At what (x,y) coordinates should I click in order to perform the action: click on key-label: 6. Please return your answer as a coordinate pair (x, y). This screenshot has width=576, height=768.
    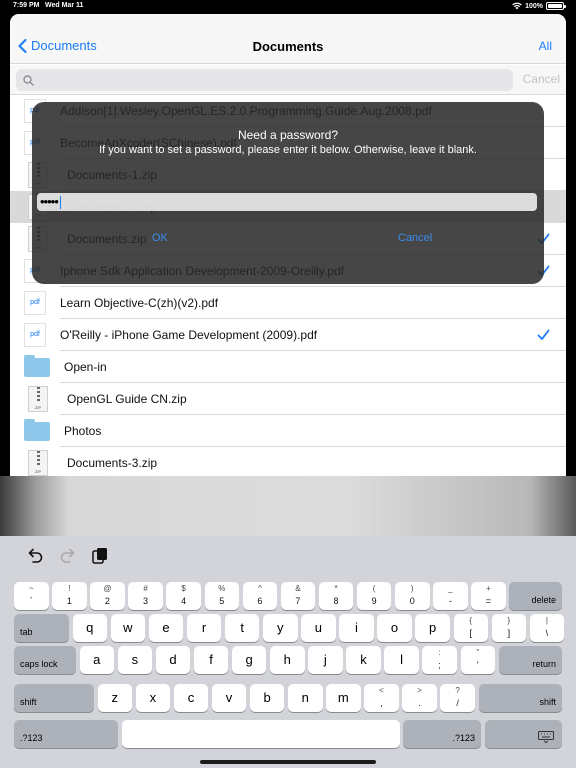
    Looking at the image, I should click on (260, 601).